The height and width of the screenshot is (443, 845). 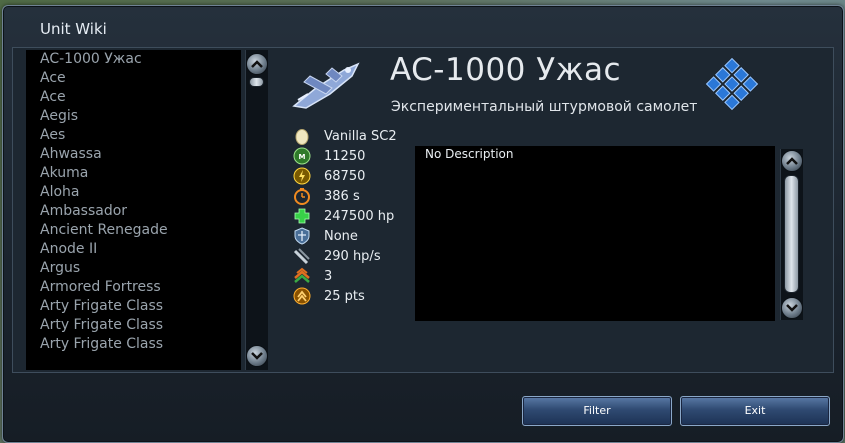 What do you see at coordinates (133, 287) in the screenshot?
I see `list-item: Armored Fortress` at bounding box center [133, 287].